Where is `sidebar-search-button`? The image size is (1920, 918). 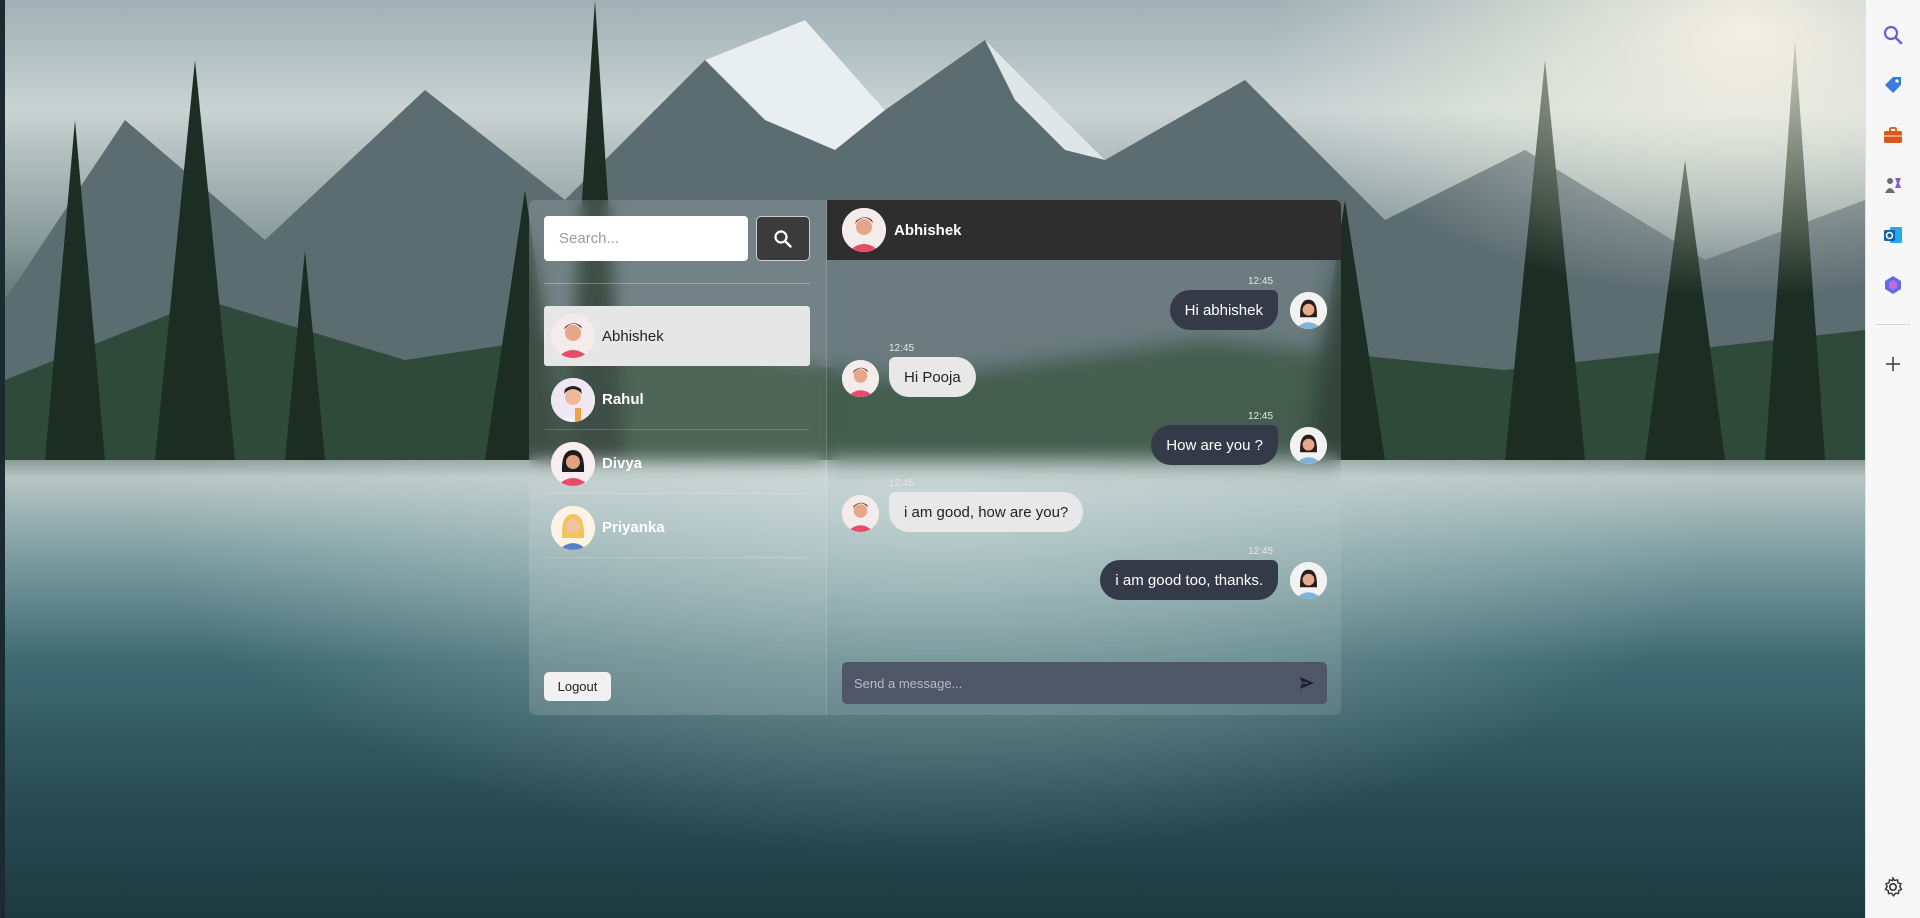
sidebar-search-button is located at coordinates (1893, 35).